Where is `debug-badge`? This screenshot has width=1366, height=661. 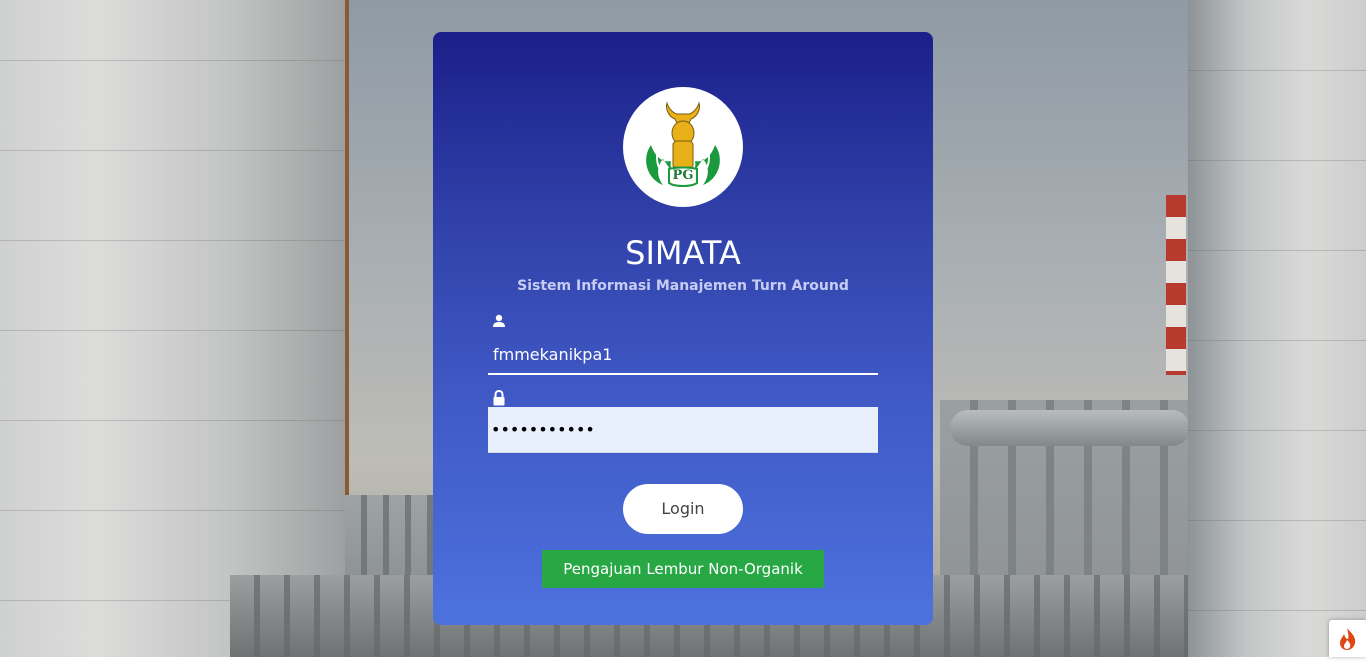
debug-badge is located at coordinates (1347, 638).